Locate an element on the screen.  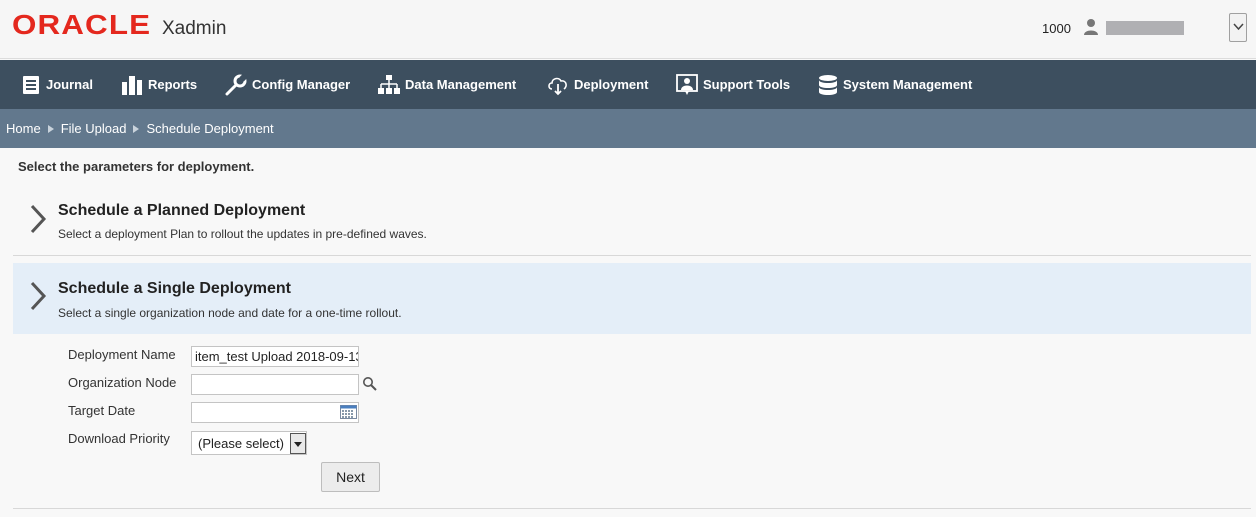
breadcrumb-current: Schedule Deployment is located at coordinates (210, 128).